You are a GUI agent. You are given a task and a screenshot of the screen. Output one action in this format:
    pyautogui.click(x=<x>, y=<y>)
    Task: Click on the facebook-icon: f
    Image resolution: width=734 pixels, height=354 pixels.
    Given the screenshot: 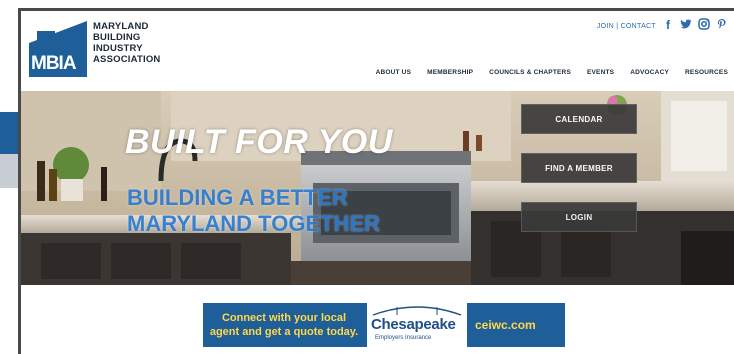 What is the action you would take?
    pyautogui.click(x=668, y=25)
    